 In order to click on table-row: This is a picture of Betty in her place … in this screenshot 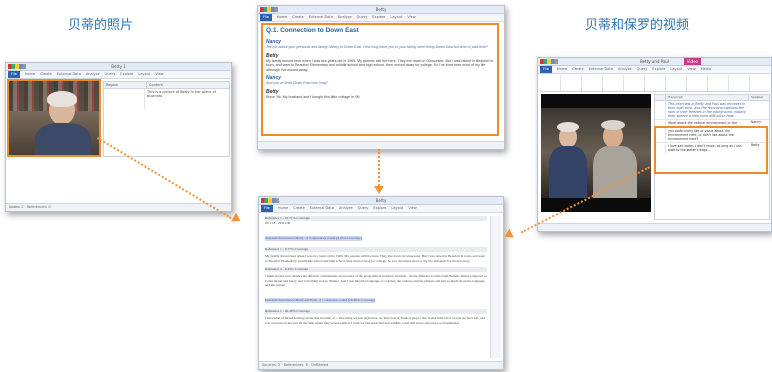, I will do `click(187, 99)`.